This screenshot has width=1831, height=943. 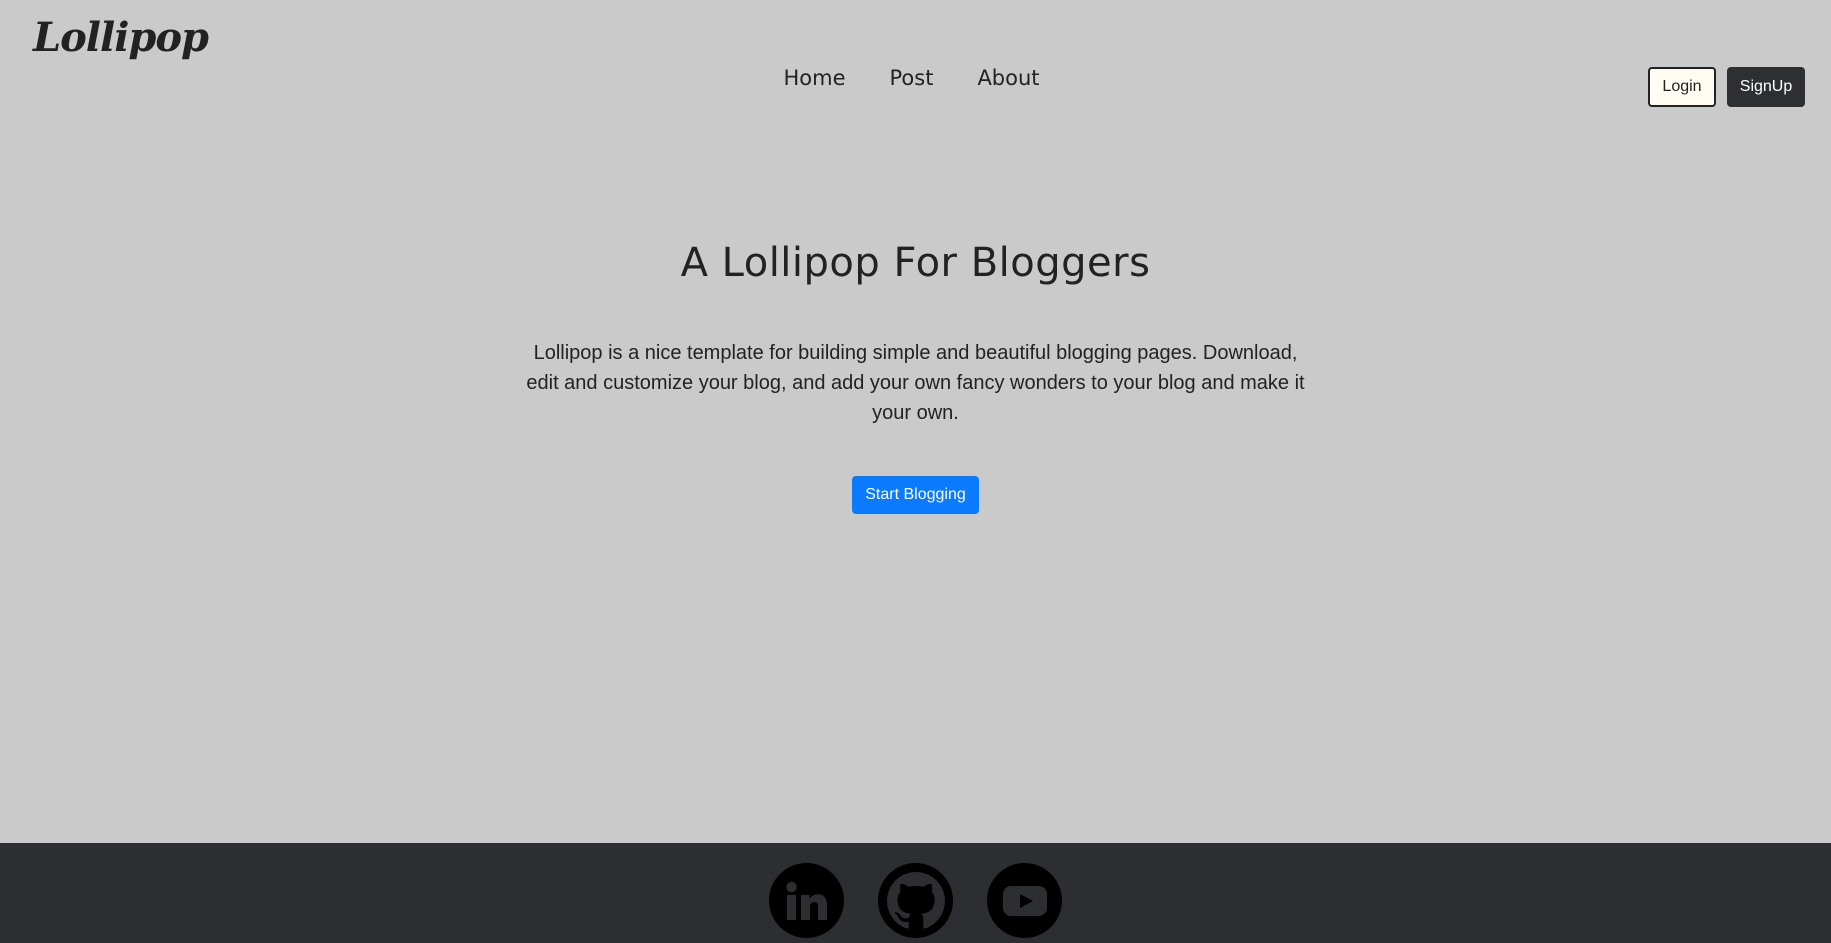 I want to click on site-header: Lollipop Home Post About Login SignUp, so click(x=915, y=60).